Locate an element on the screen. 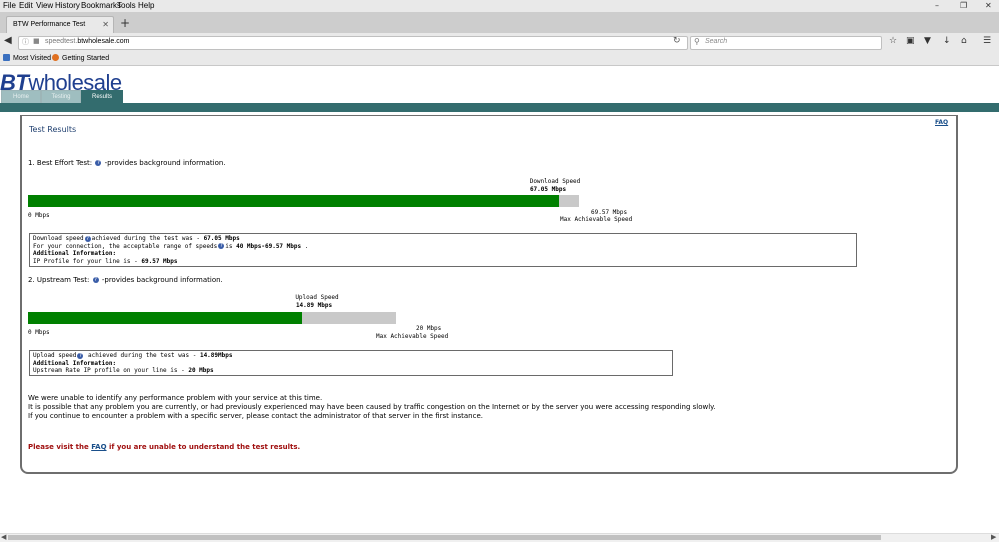 The height and width of the screenshot is (542, 999). info-icon: ⓘ is located at coordinates (25, 42).